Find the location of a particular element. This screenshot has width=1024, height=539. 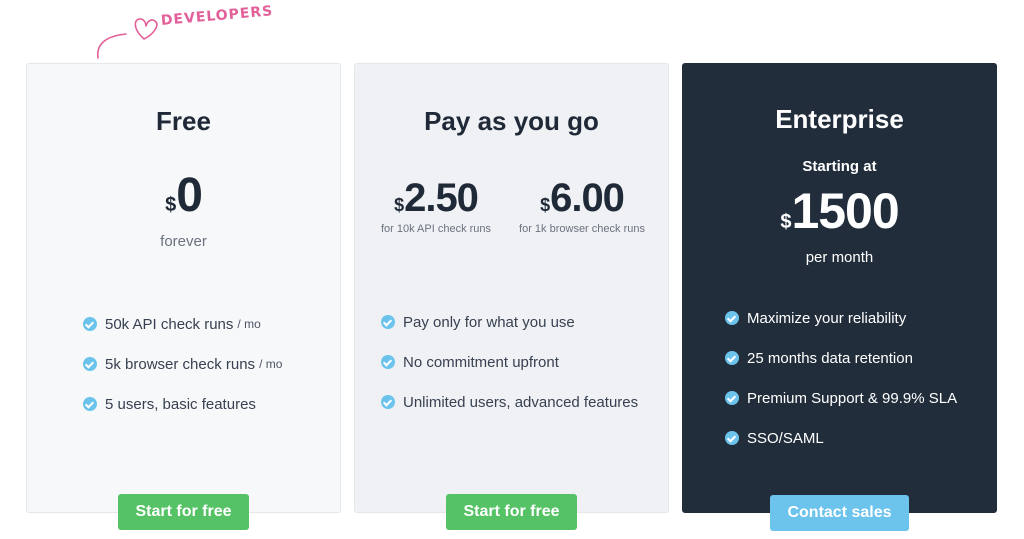

feature-item: Unlimited users, advanced features is located at coordinates (509, 402).